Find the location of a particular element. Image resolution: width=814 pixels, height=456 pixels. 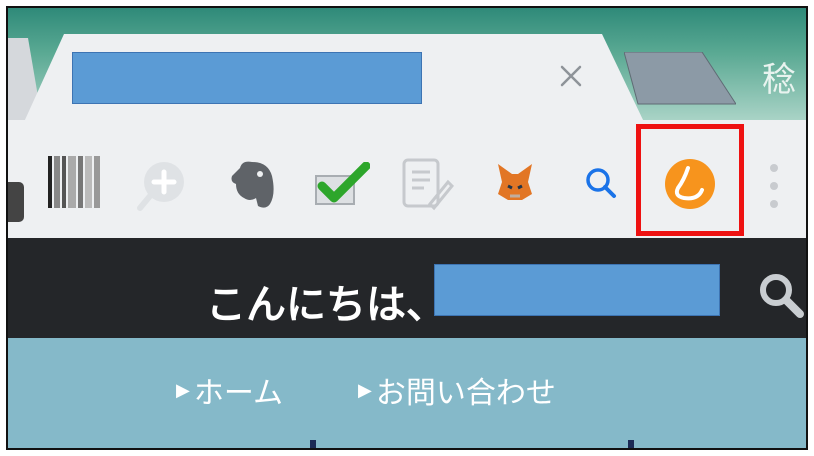

nav-item-contact: ▶ お問い合わせ is located at coordinates (457, 390).